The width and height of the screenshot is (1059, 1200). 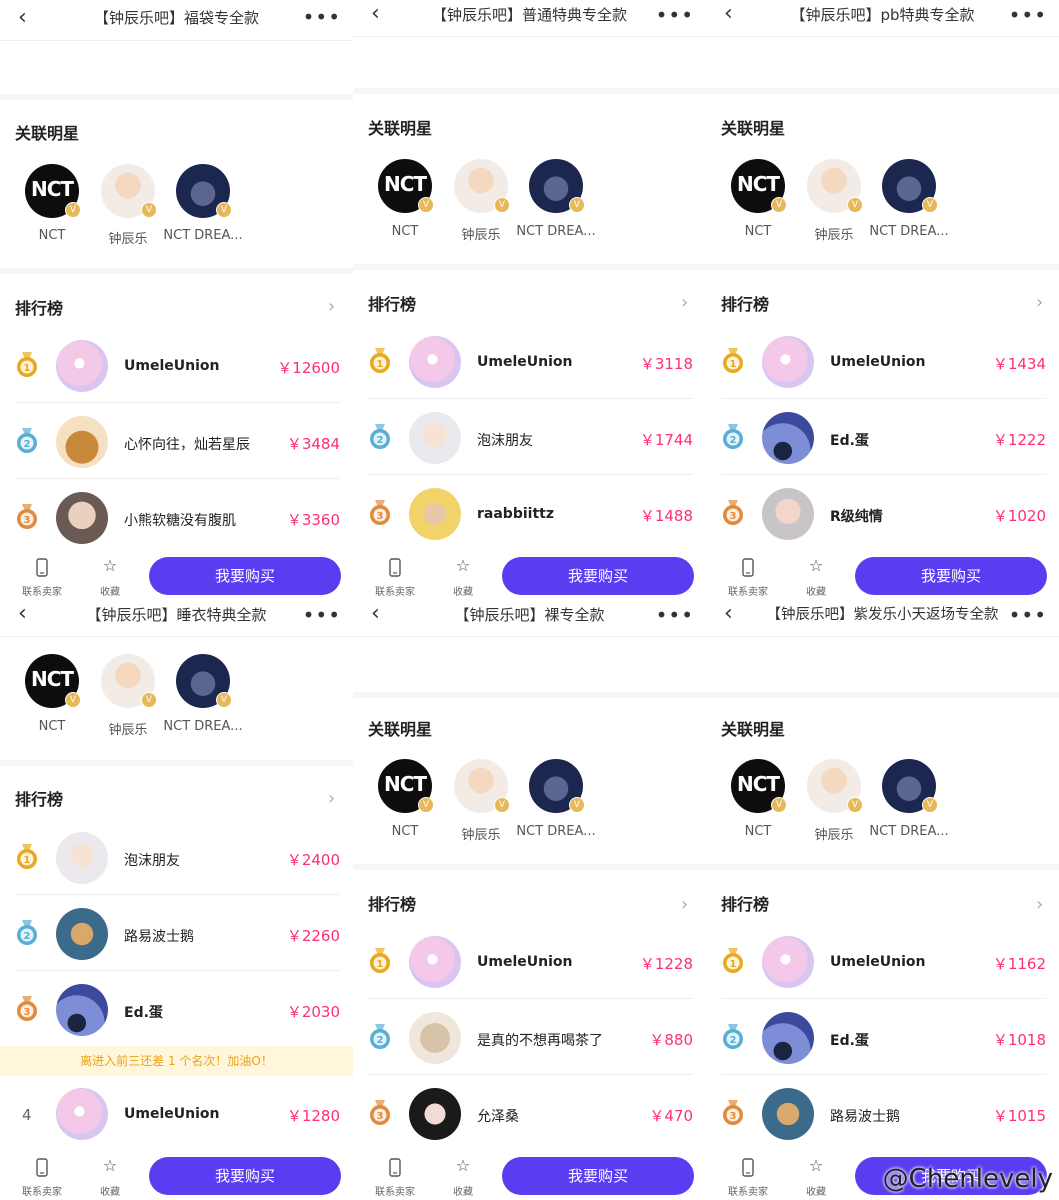 What do you see at coordinates (529, 1114) in the screenshot?
I see `rank-row: 3 允泽桑 ￥470` at bounding box center [529, 1114].